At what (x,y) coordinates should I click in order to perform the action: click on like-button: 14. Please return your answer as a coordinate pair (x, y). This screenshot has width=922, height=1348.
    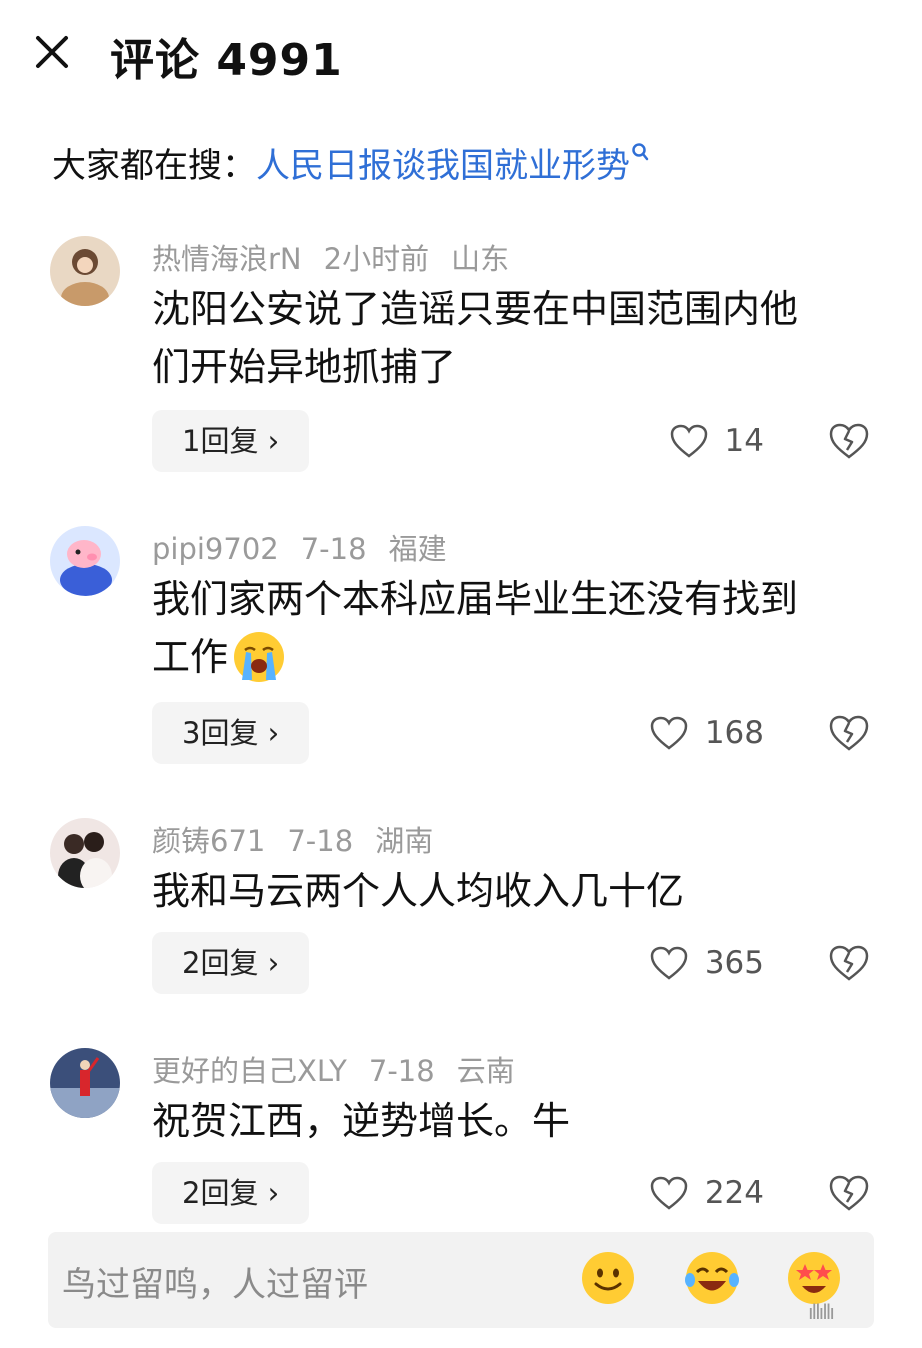
    Looking at the image, I should click on (716, 441).